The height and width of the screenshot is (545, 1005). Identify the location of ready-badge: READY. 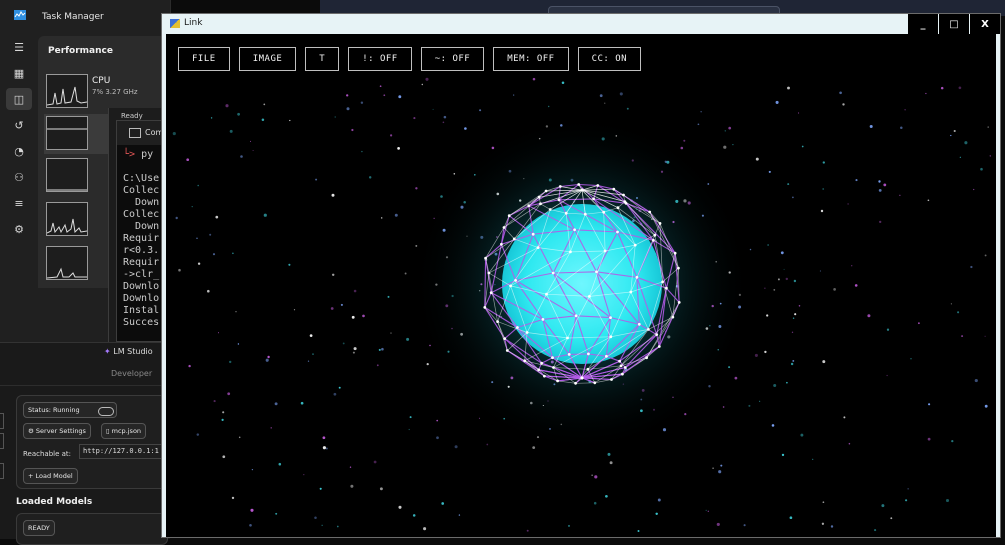
(39, 528).